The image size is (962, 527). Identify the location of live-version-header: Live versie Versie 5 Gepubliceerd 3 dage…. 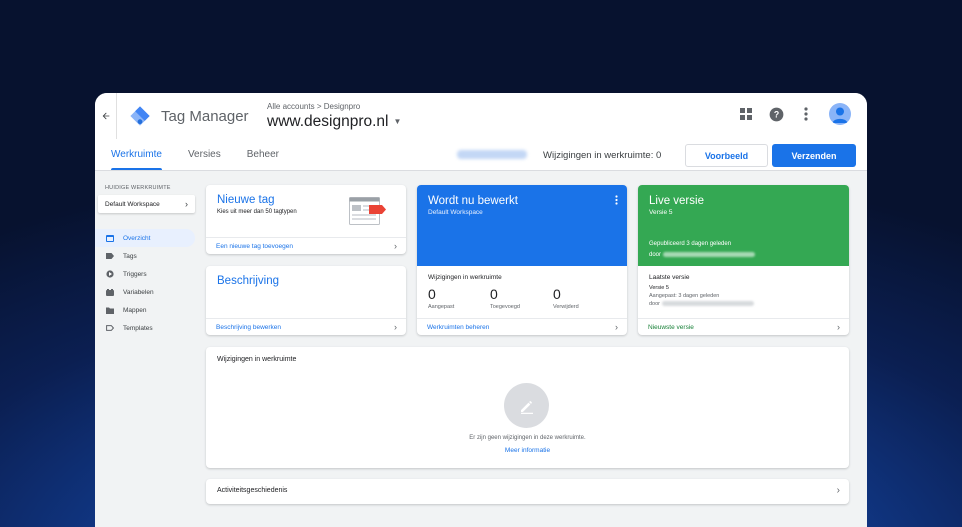
(743, 225).